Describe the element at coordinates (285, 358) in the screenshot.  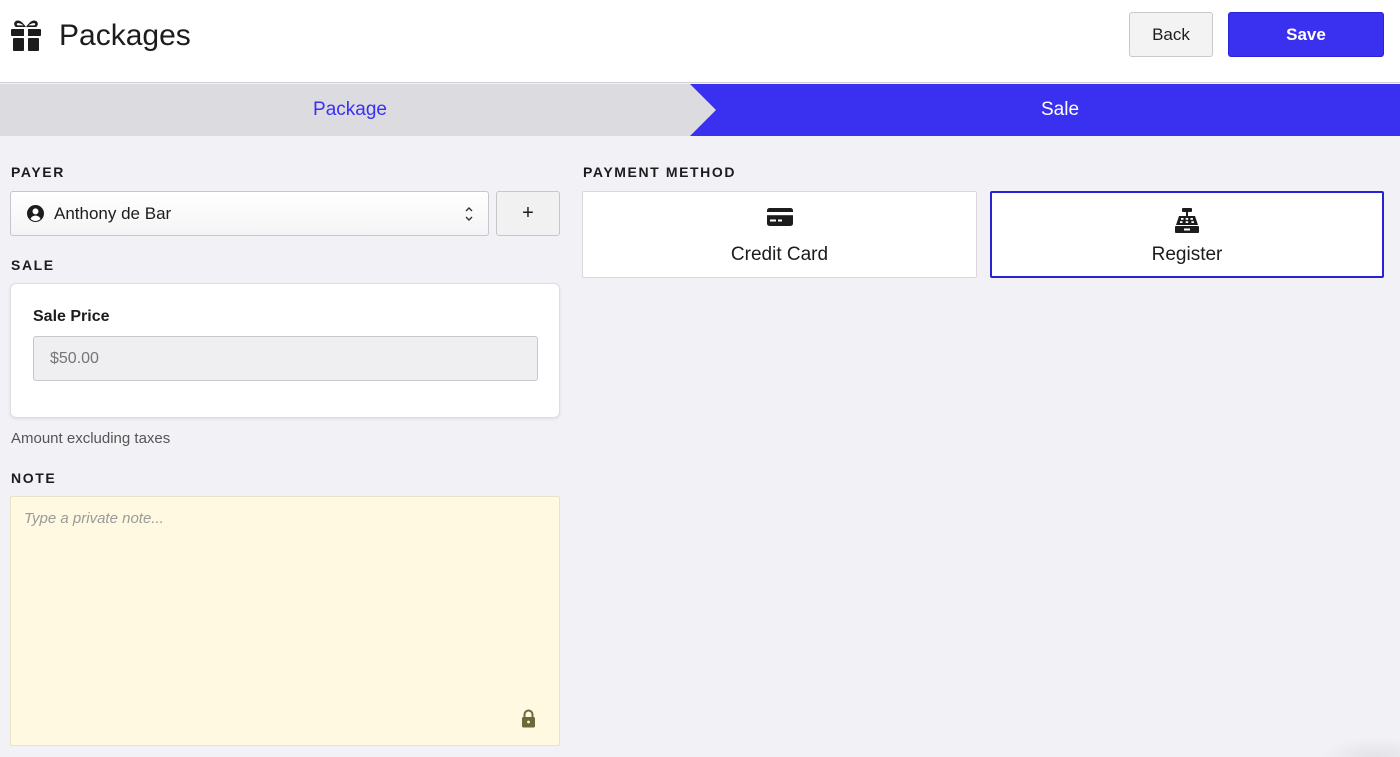
I see `sale-price-input` at that location.